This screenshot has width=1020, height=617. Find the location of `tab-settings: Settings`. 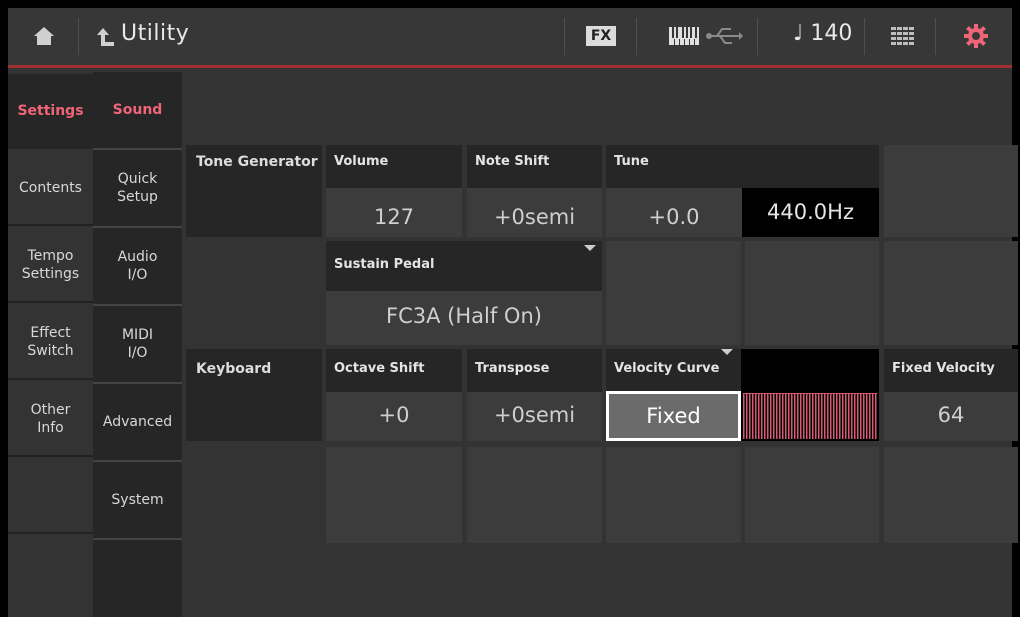

tab-settings: Settings is located at coordinates (50, 111).